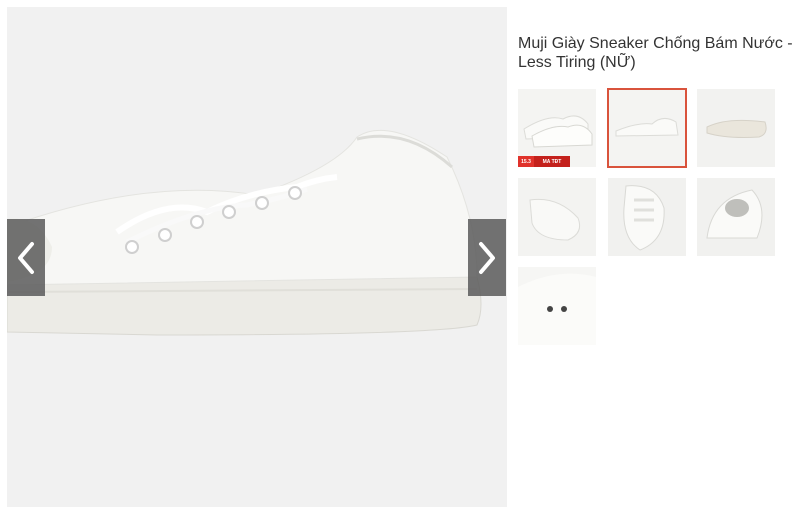 The width and height of the screenshot is (800, 518). I want to click on chevron-right-icon, so click(487, 257).